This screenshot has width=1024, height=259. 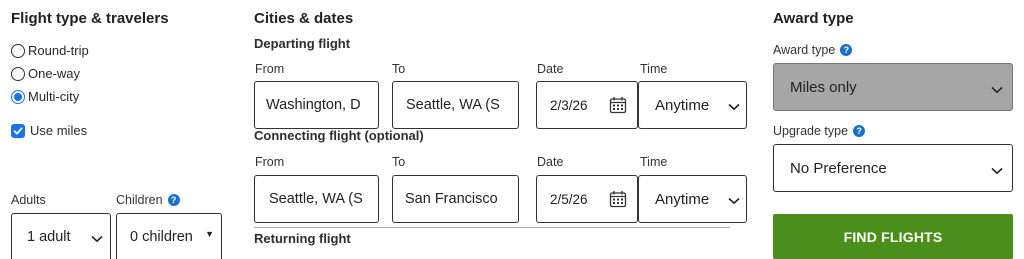 I want to click on departing-date-input: 2/3/26, so click(x=587, y=105).